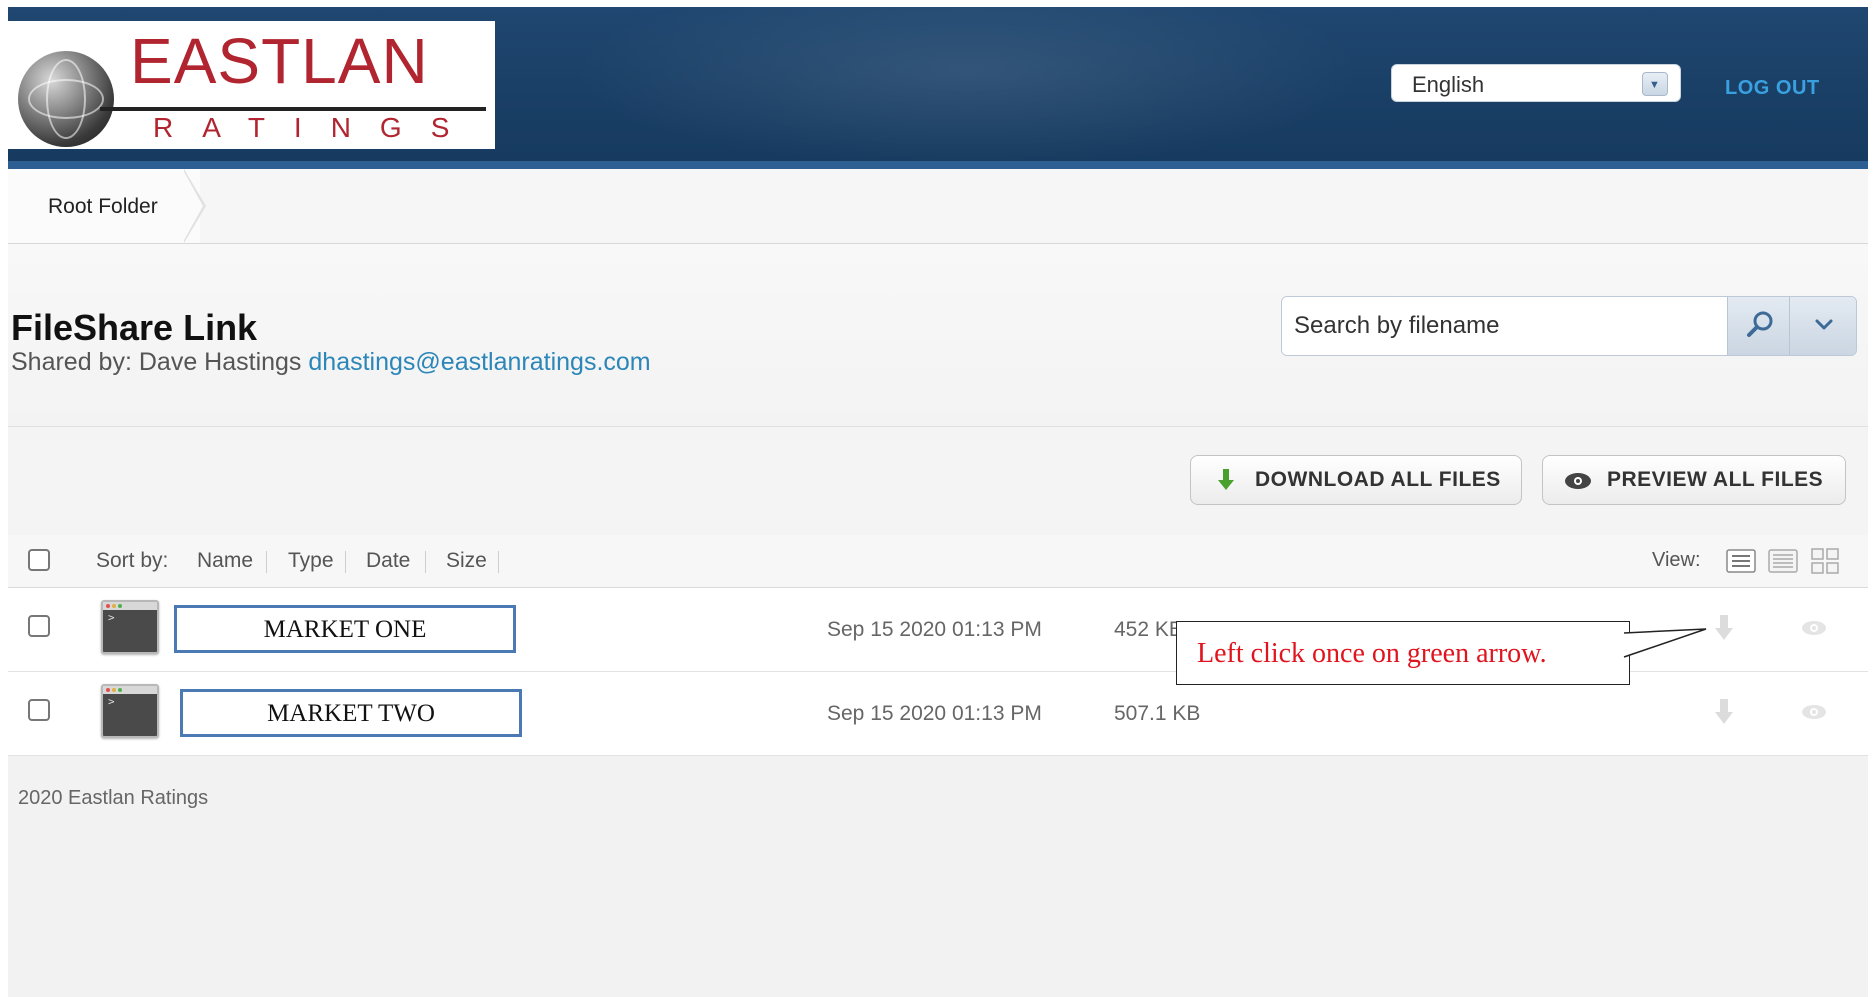  I want to click on instruction-callout: Left click once on green arrow., so click(1403, 653).